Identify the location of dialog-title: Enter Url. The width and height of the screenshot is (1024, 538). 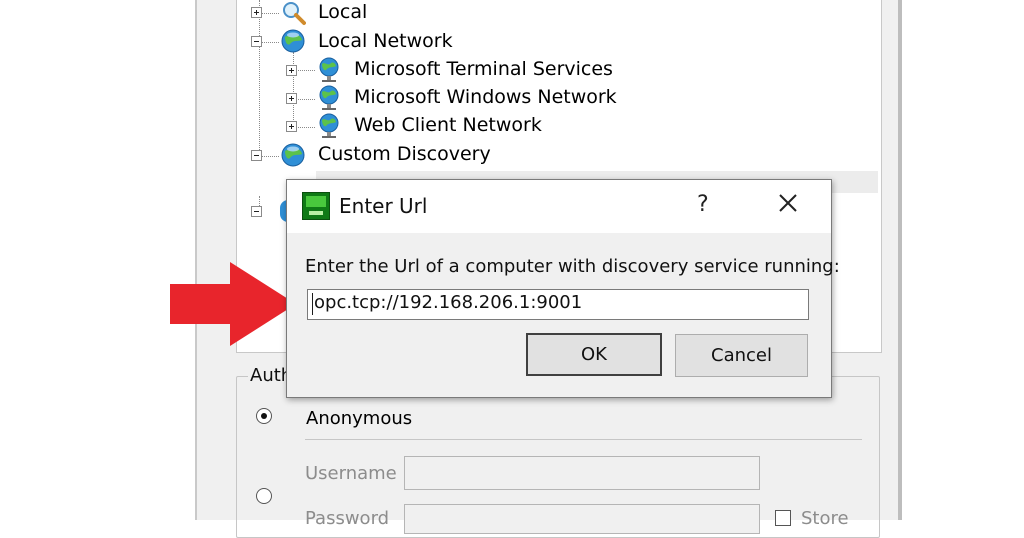
(383, 206).